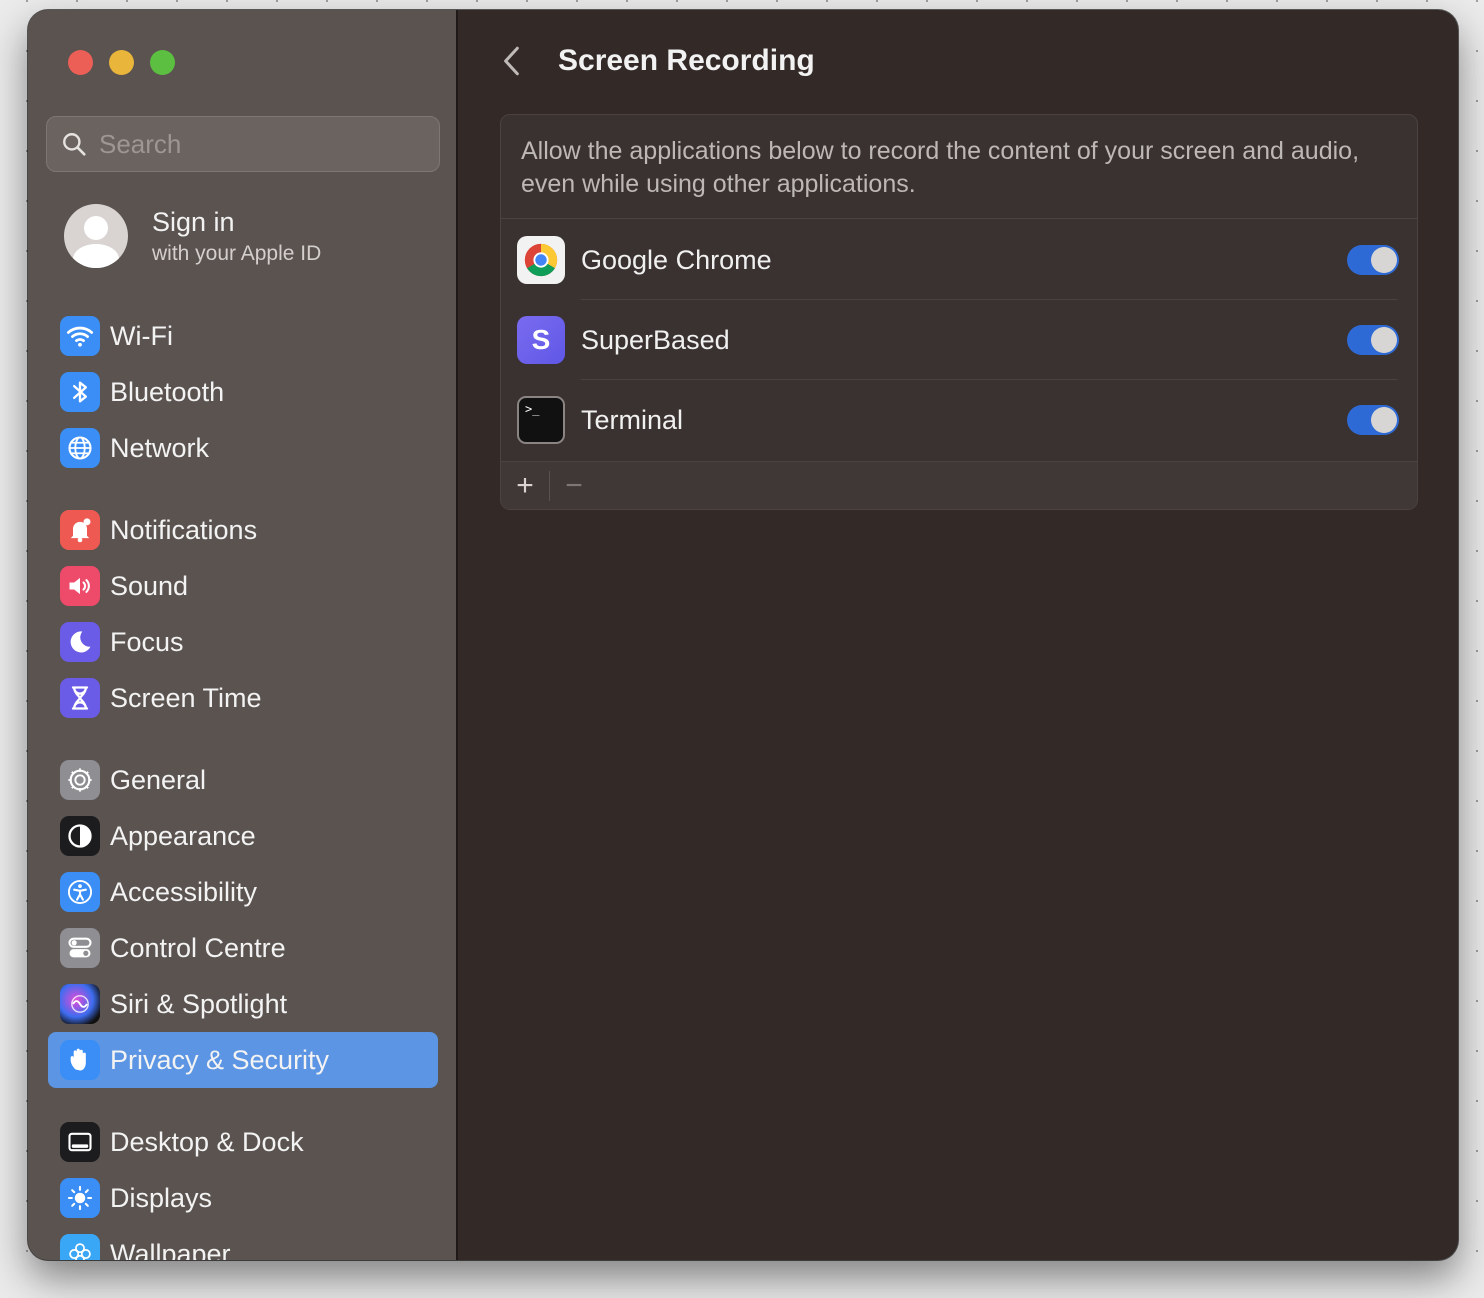  I want to click on sidebar-item-network: Network, so click(243, 448).